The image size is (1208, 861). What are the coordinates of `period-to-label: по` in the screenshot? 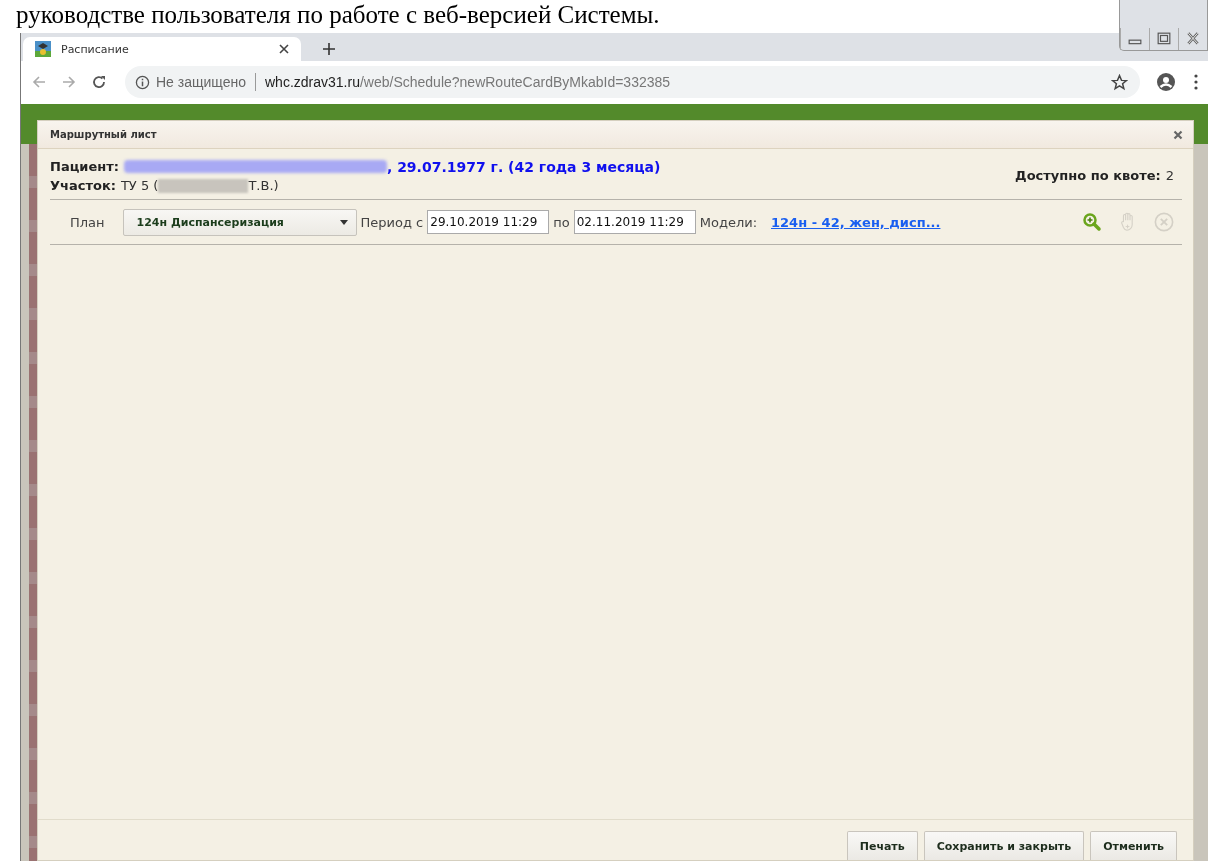 It's located at (561, 222).